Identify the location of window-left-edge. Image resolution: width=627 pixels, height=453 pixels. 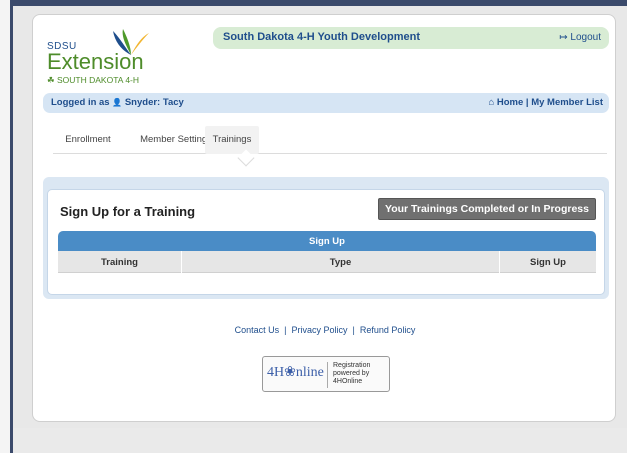
(6, 226).